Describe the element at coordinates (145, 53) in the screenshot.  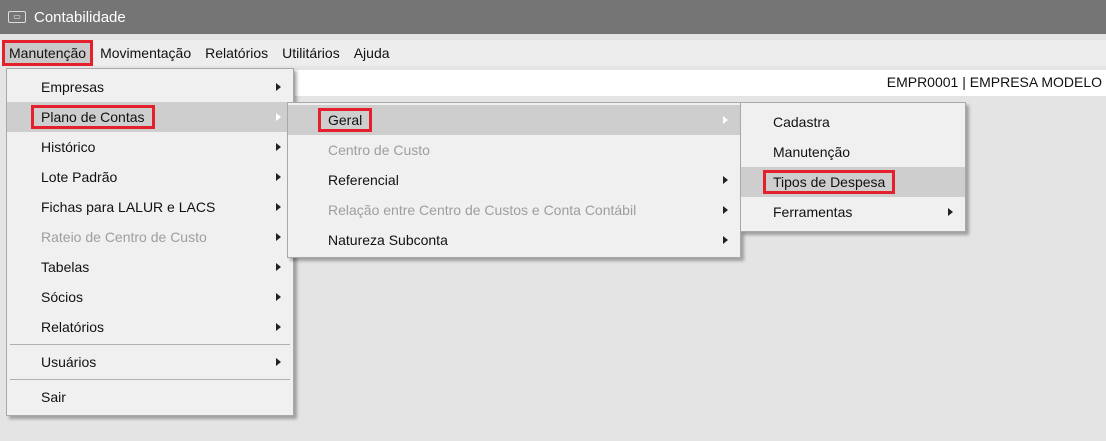
I see `menu-movimentacao: Movimentação` at that location.